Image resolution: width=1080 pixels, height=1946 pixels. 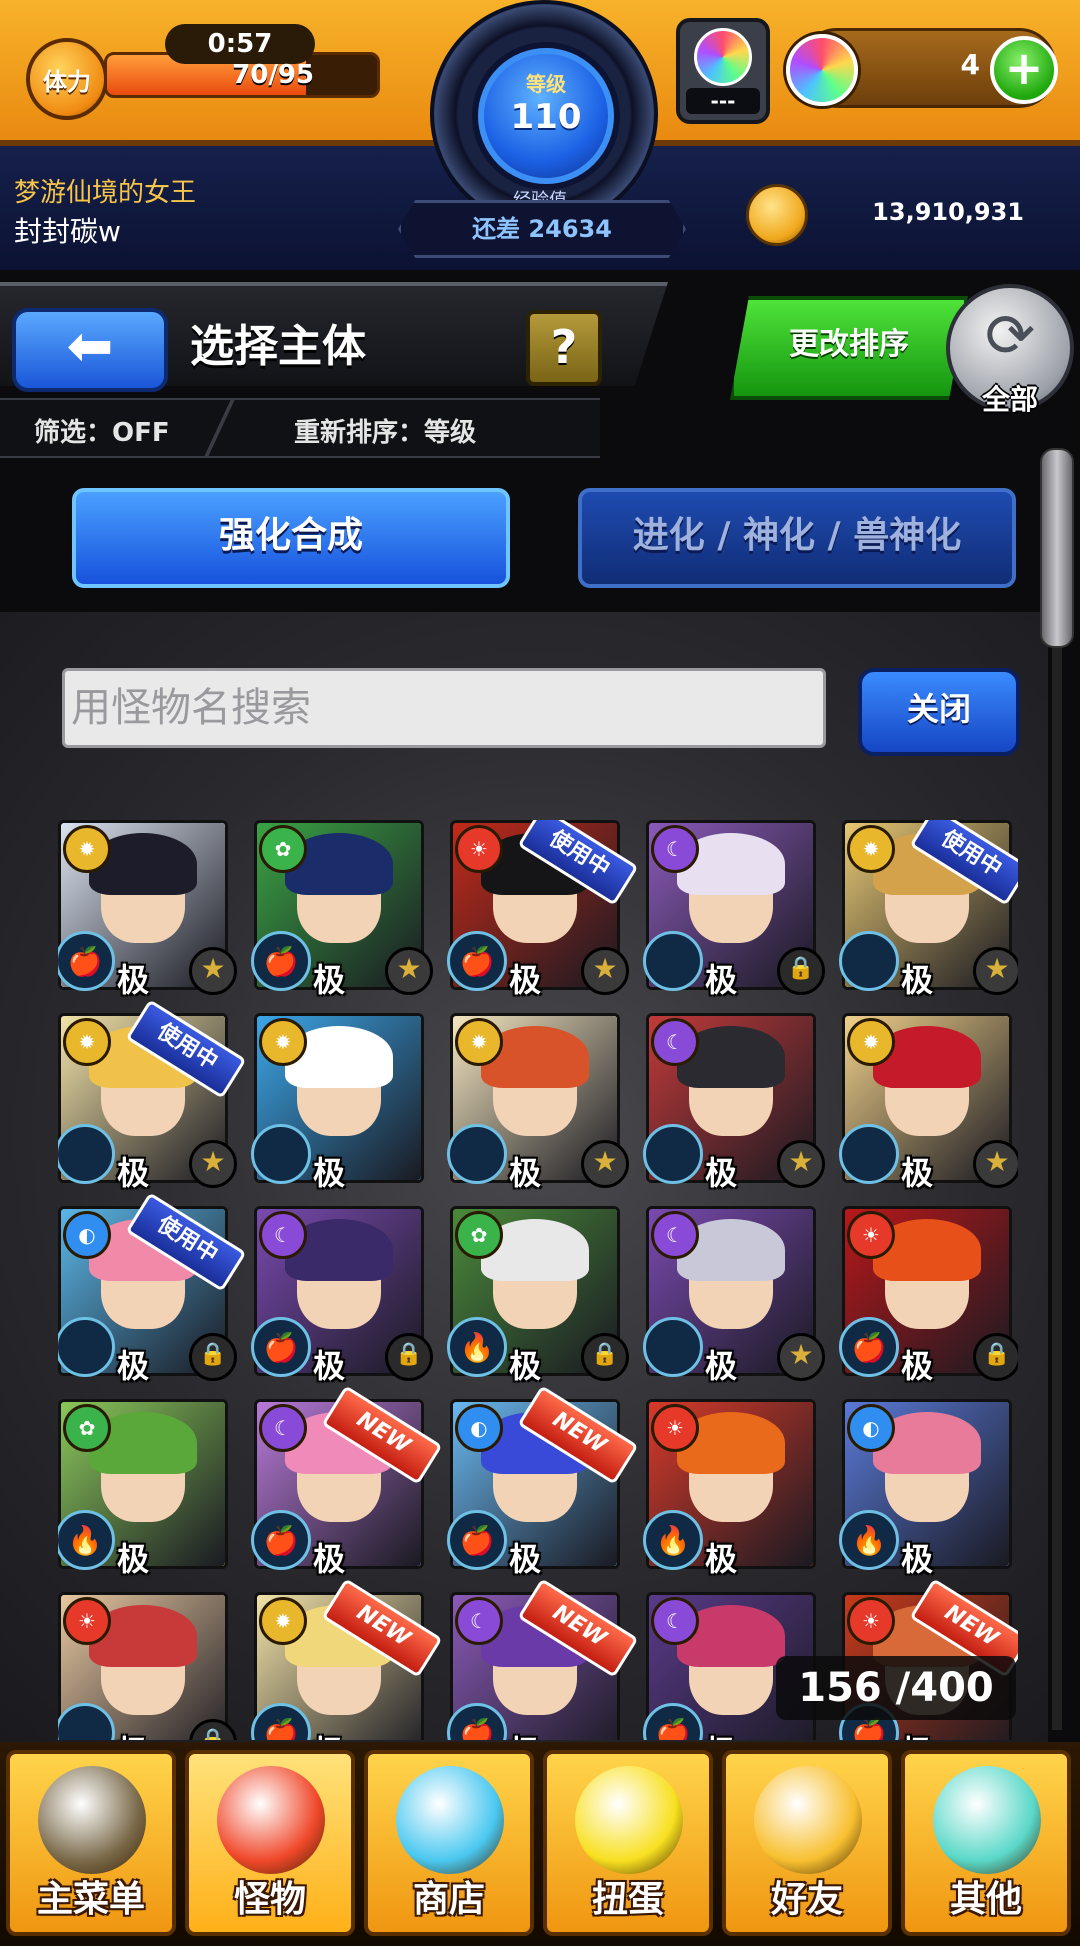 I want to click on monster-card: ☾ 极 🔒, so click(x=734, y=909).